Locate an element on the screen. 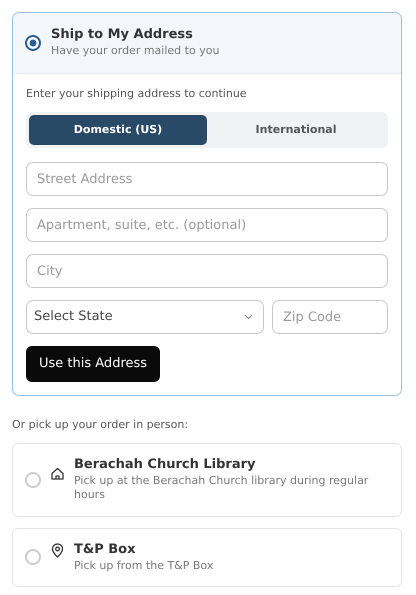  option-subtitle: Have your order mailed to you is located at coordinates (135, 51).